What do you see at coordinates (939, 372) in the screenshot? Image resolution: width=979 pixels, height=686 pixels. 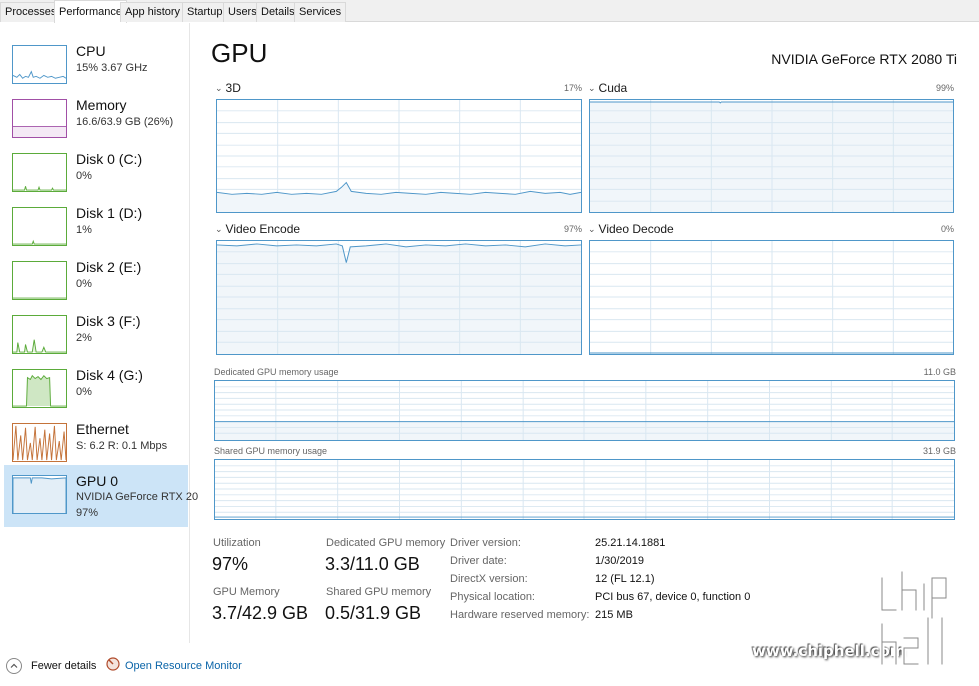 I see `dedicated-memory-capacity: 11.0 GB` at bounding box center [939, 372].